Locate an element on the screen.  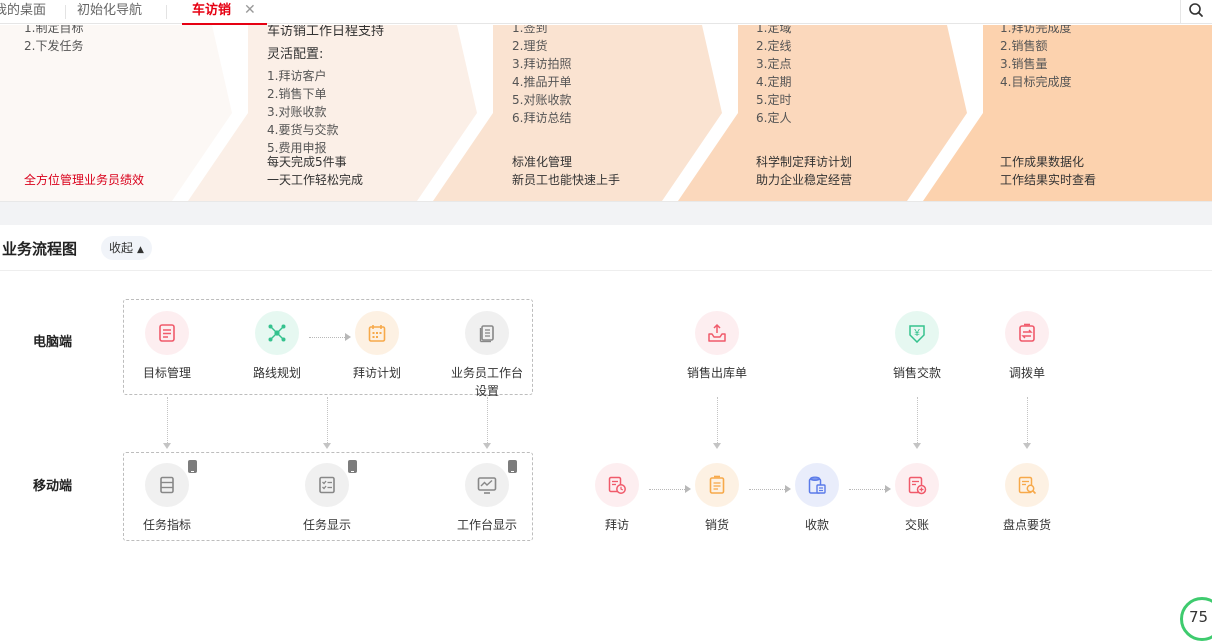
transfer-doc-icon is located at coordinates (1027, 332).